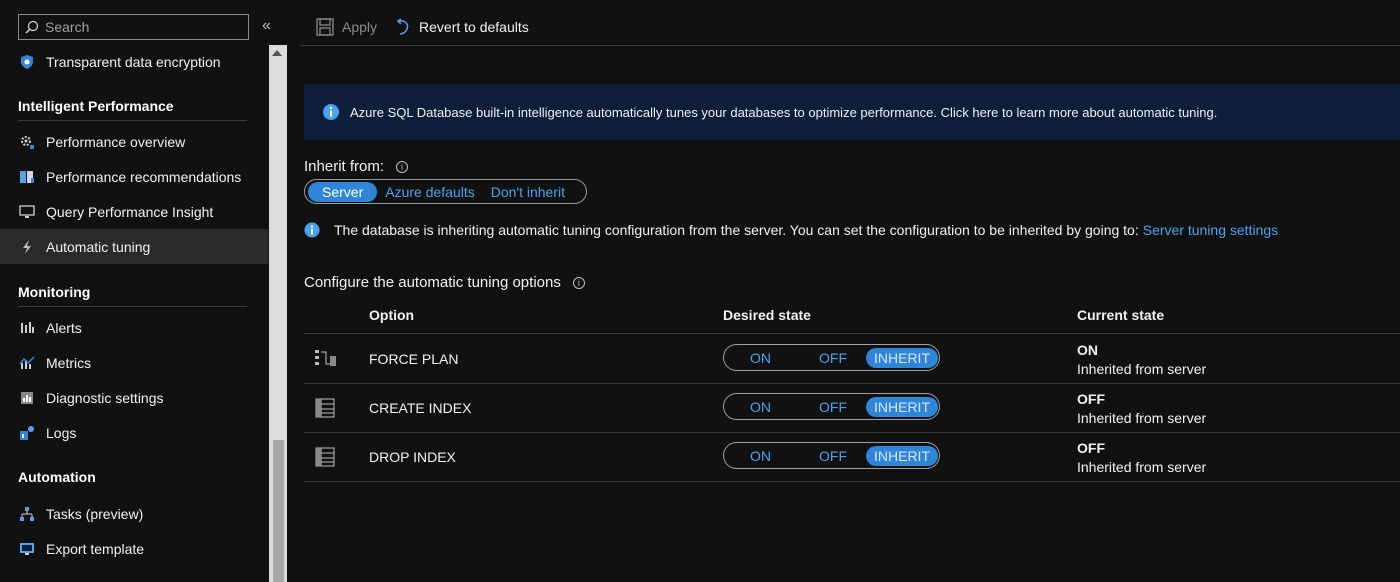  Describe the element at coordinates (850, 45) in the screenshot. I see `toolbar-divider` at that location.